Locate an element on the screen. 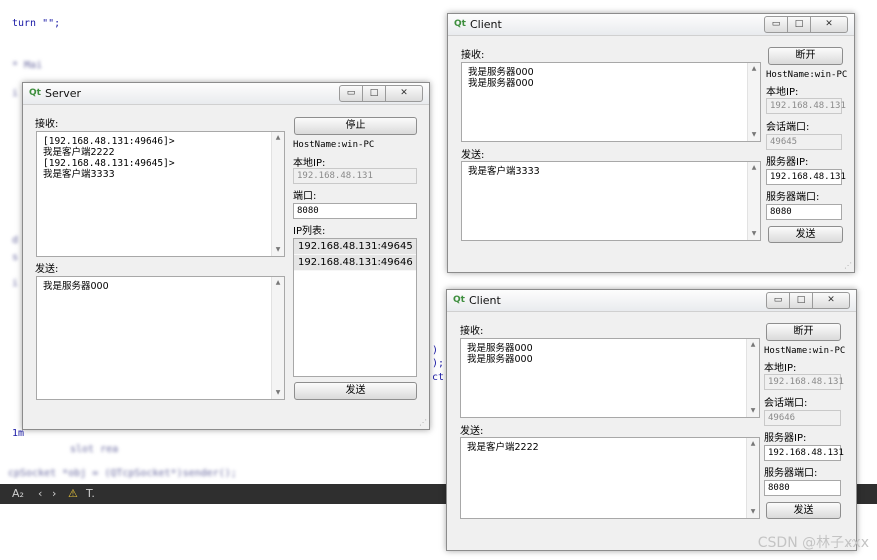 The height and width of the screenshot is (560, 877). recv-line: 我是客户端2222 is located at coordinates (79, 152).